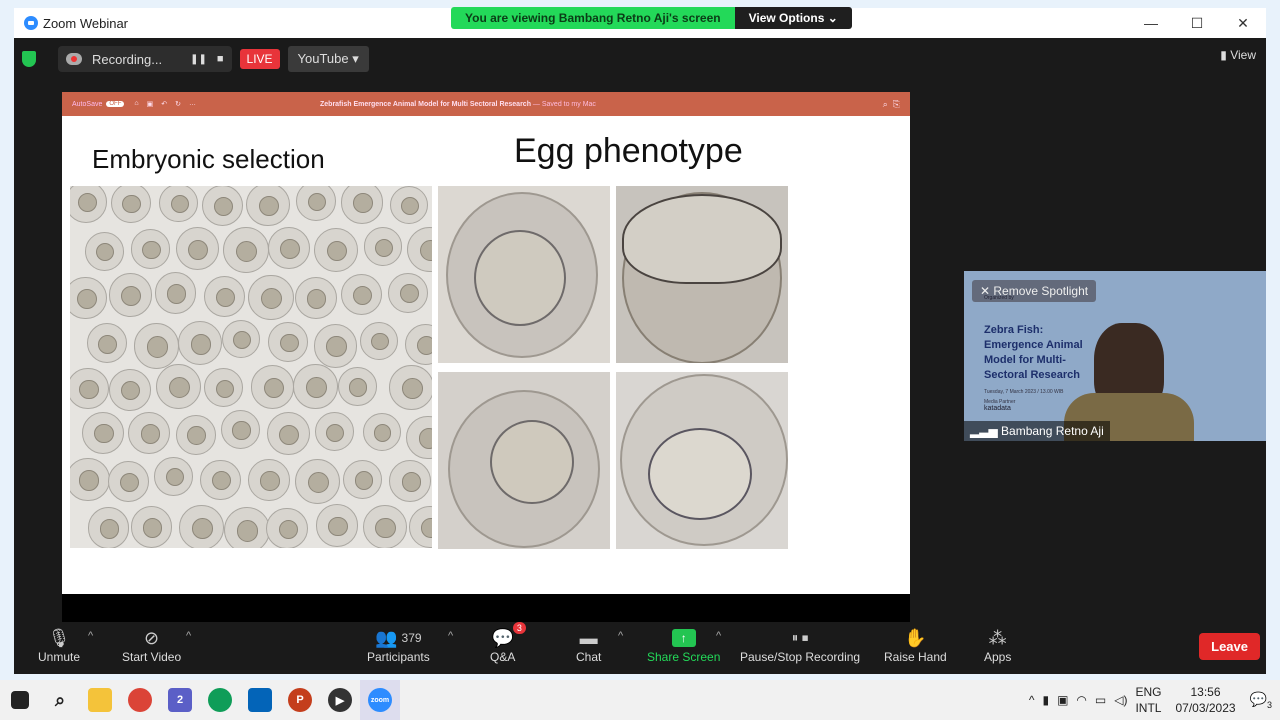 This screenshot has height=720, width=1280. What do you see at coordinates (1062, 700) in the screenshot?
I see `display-icon: ▣` at bounding box center [1062, 700].